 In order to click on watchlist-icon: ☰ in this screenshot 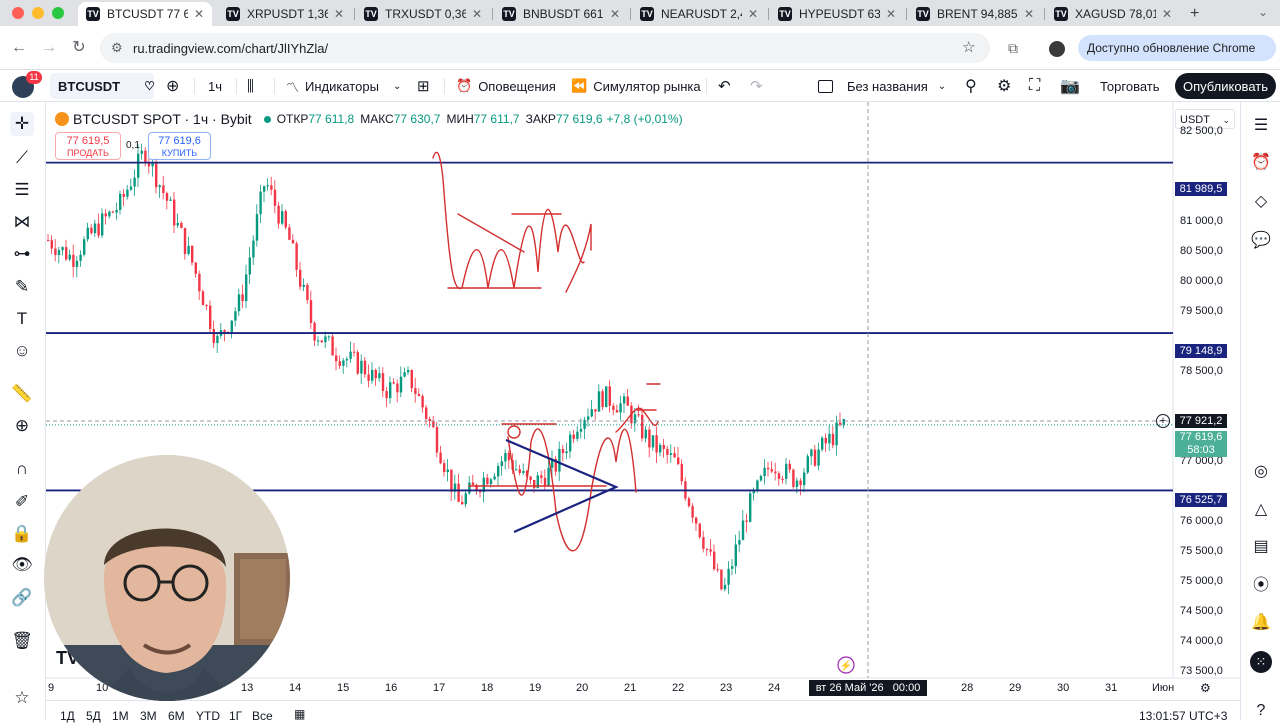, I will do `click(1261, 126)`.